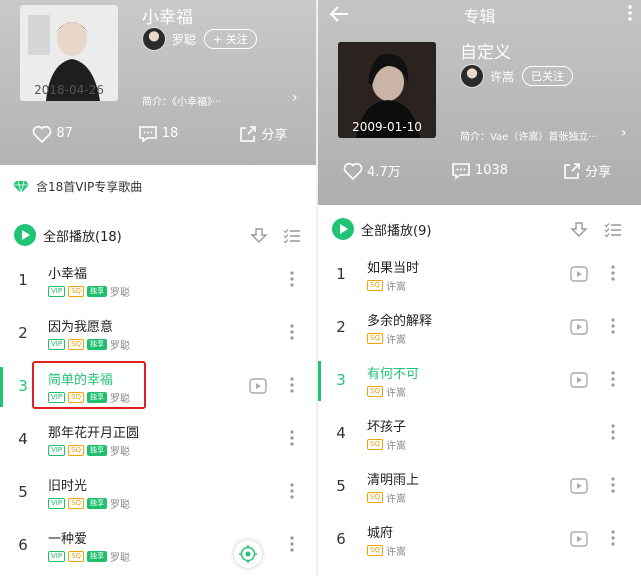  Describe the element at coordinates (77, 186) in the screenshot. I see `vip-banner: 含18首VIP专享歌曲` at that location.